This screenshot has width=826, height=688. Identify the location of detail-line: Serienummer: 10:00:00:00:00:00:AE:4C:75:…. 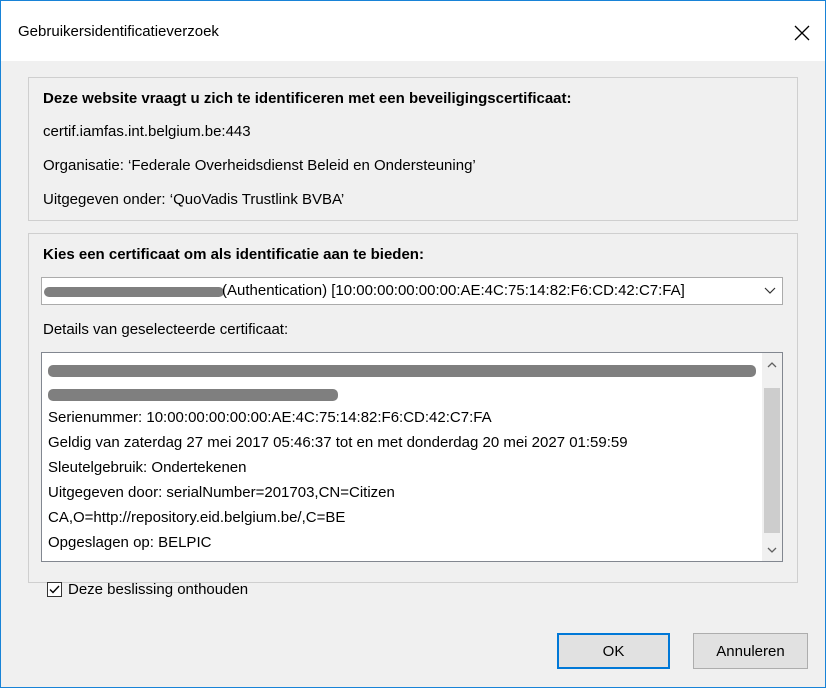
(270, 417).